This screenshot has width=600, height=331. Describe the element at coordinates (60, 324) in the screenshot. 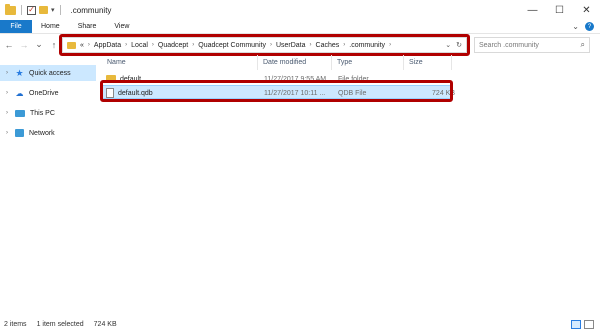

I see `status-selected-count: 1 item selected` at that location.